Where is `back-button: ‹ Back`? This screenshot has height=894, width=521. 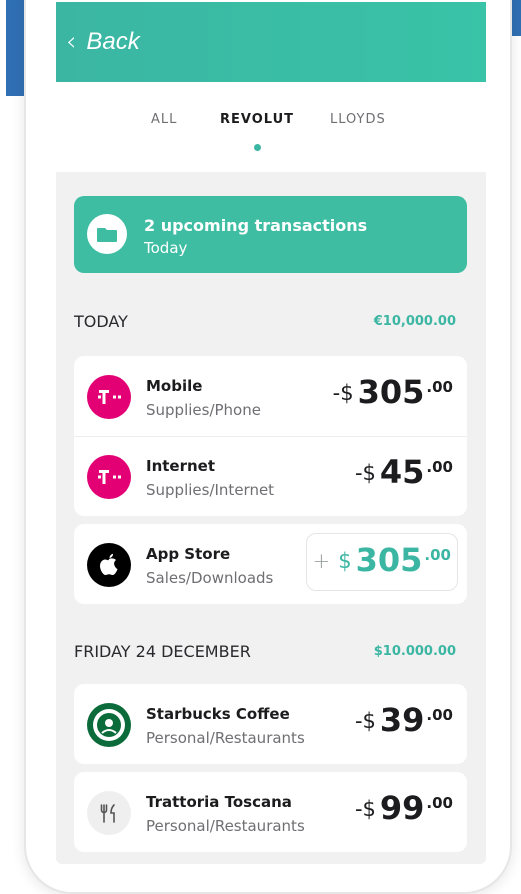
back-button: ‹ Back is located at coordinates (103, 42).